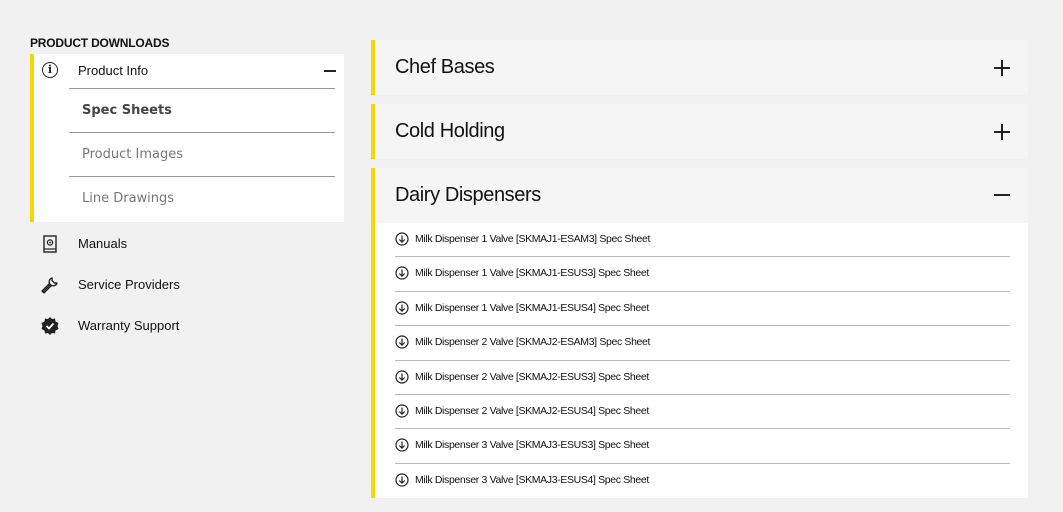 This screenshot has width=1063, height=512. What do you see at coordinates (468, 195) in the screenshot?
I see `accordion-title: Dairy Dispensers` at bounding box center [468, 195].